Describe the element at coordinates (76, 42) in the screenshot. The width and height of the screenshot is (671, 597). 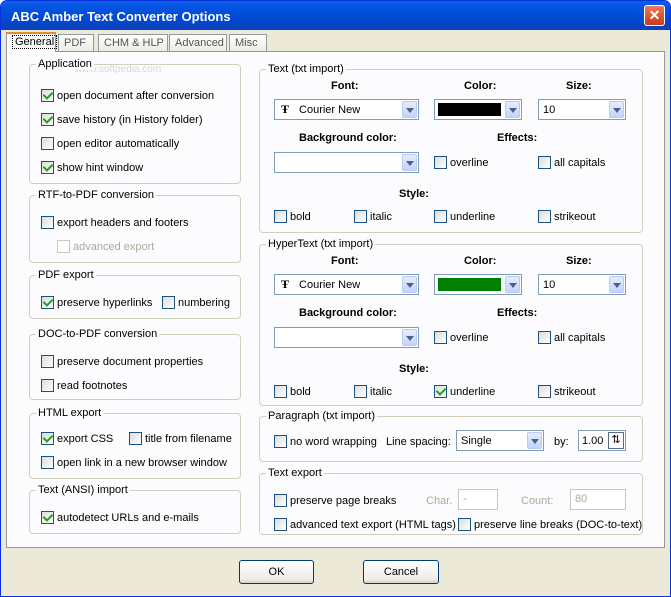
I see `tab-pdf: PDF` at that location.